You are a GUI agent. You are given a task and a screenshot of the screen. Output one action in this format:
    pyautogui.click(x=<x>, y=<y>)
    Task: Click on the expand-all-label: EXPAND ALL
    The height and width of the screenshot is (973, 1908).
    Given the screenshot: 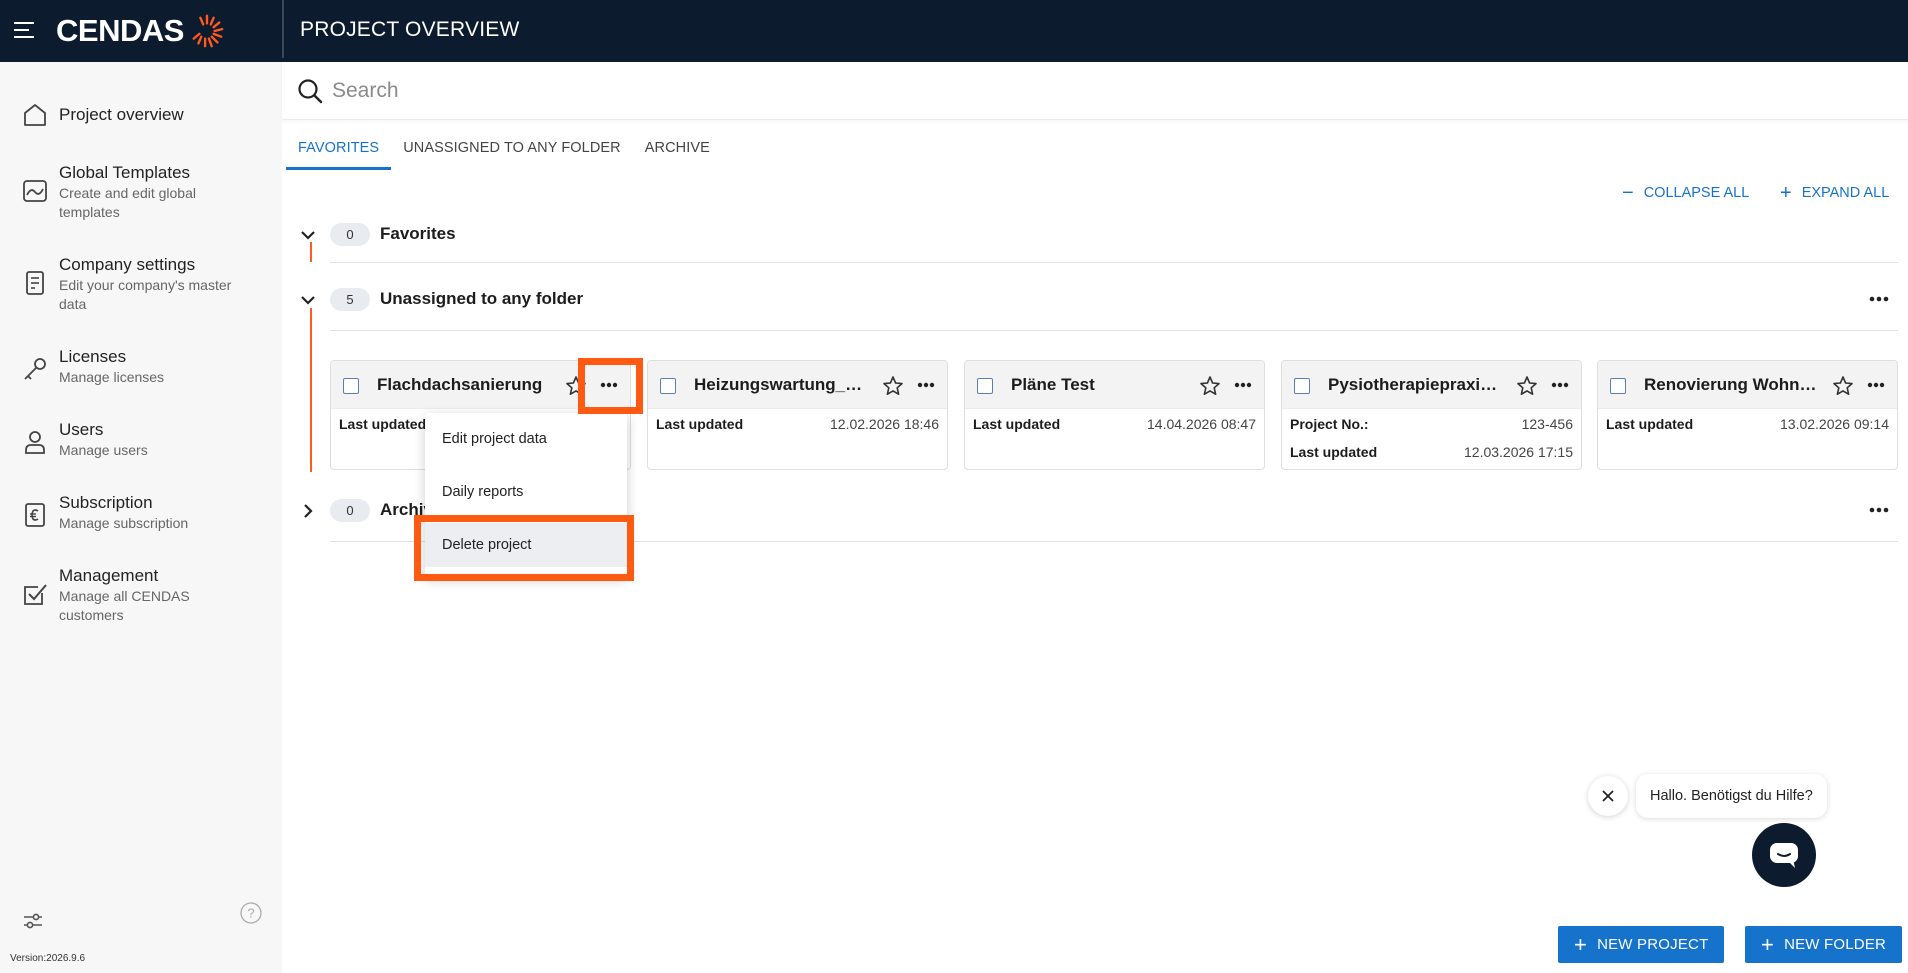 What is the action you would take?
    pyautogui.click(x=1845, y=193)
    